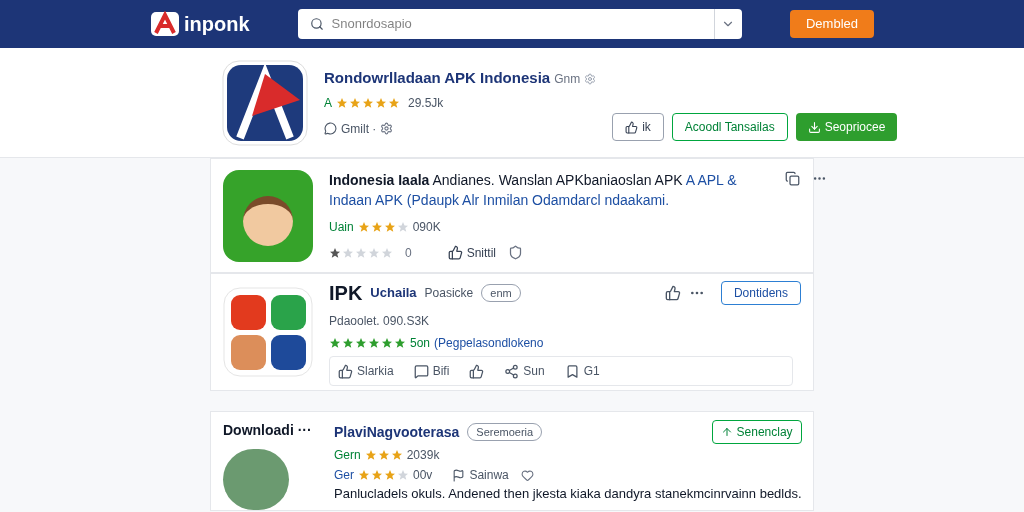  I want to click on publisher-name: Uchaila, so click(393, 293).